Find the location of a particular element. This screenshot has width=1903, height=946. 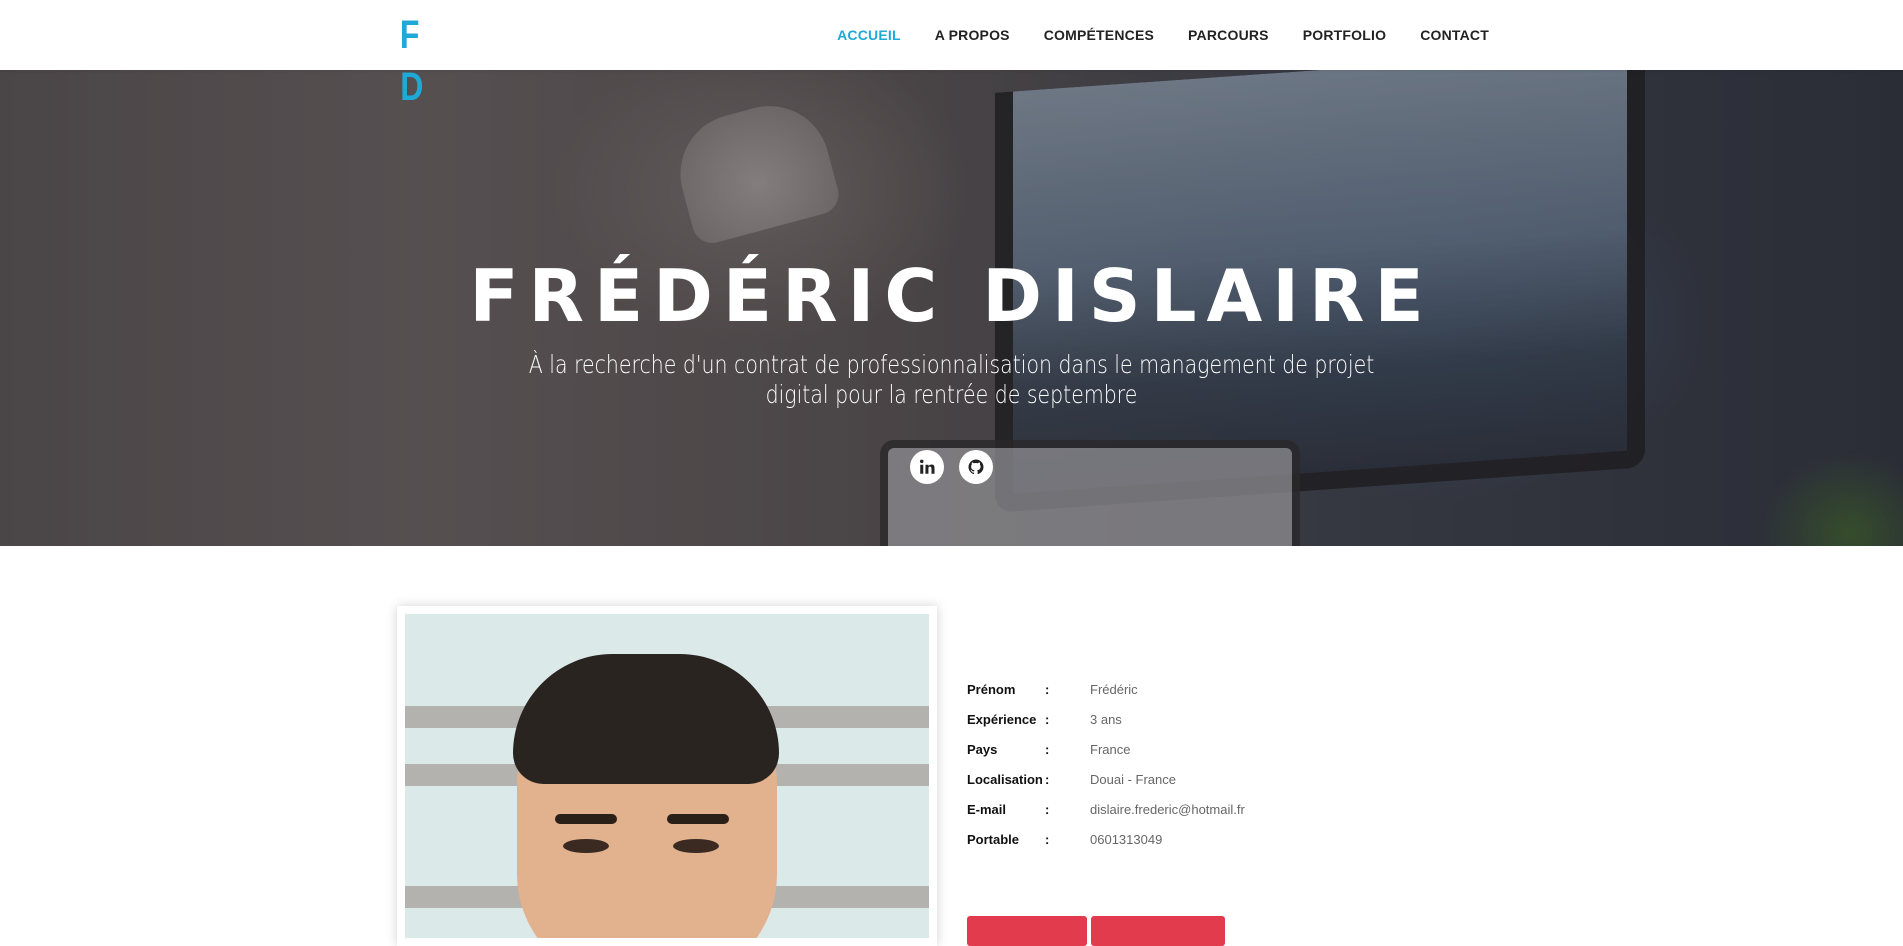

info-label: Localisation is located at coordinates (1005, 779).